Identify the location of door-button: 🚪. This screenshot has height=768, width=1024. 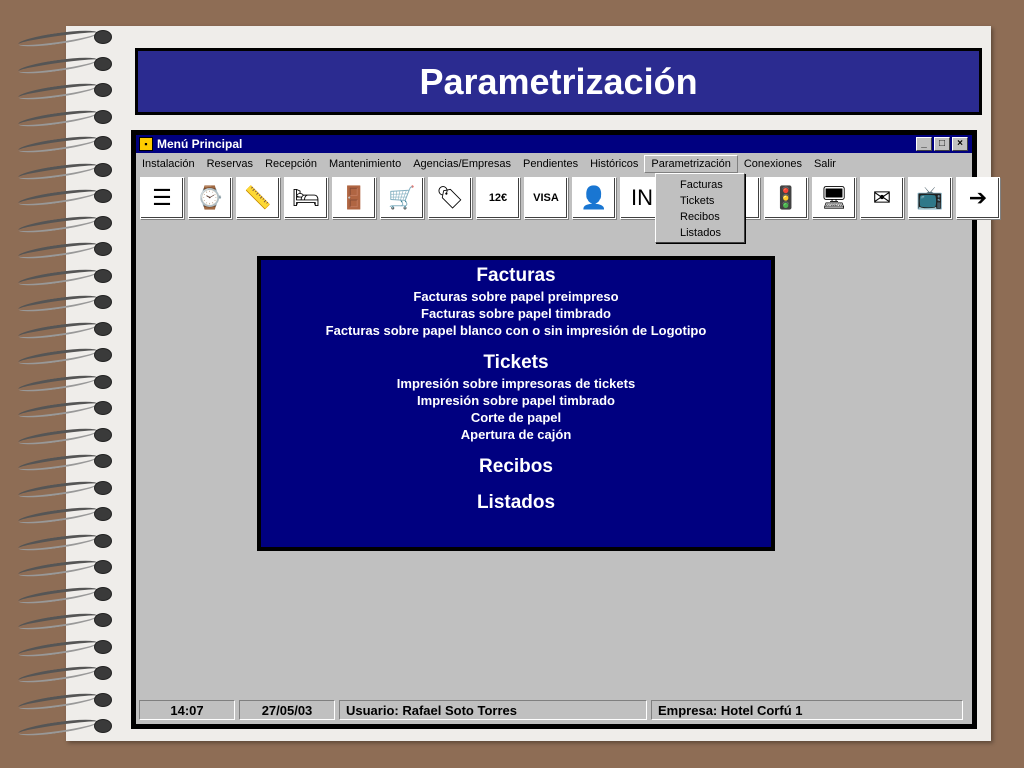
(354, 198).